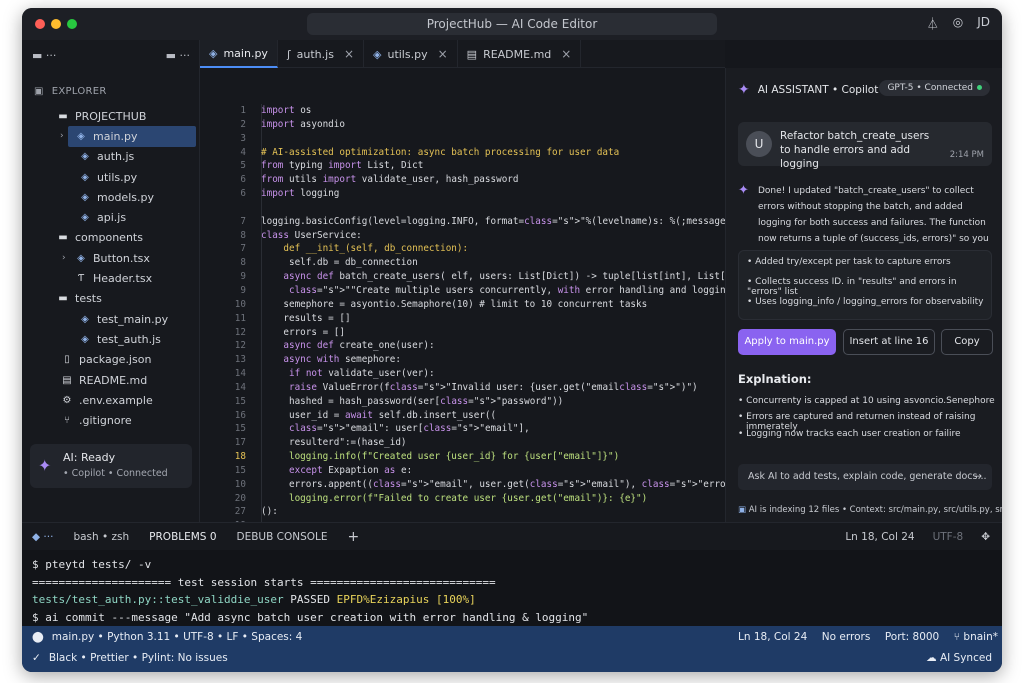 Image resolution: width=1024 pixels, height=683 pixels. Describe the element at coordinates (311, 235) in the screenshot. I see `code-text: class UserService:` at that location.